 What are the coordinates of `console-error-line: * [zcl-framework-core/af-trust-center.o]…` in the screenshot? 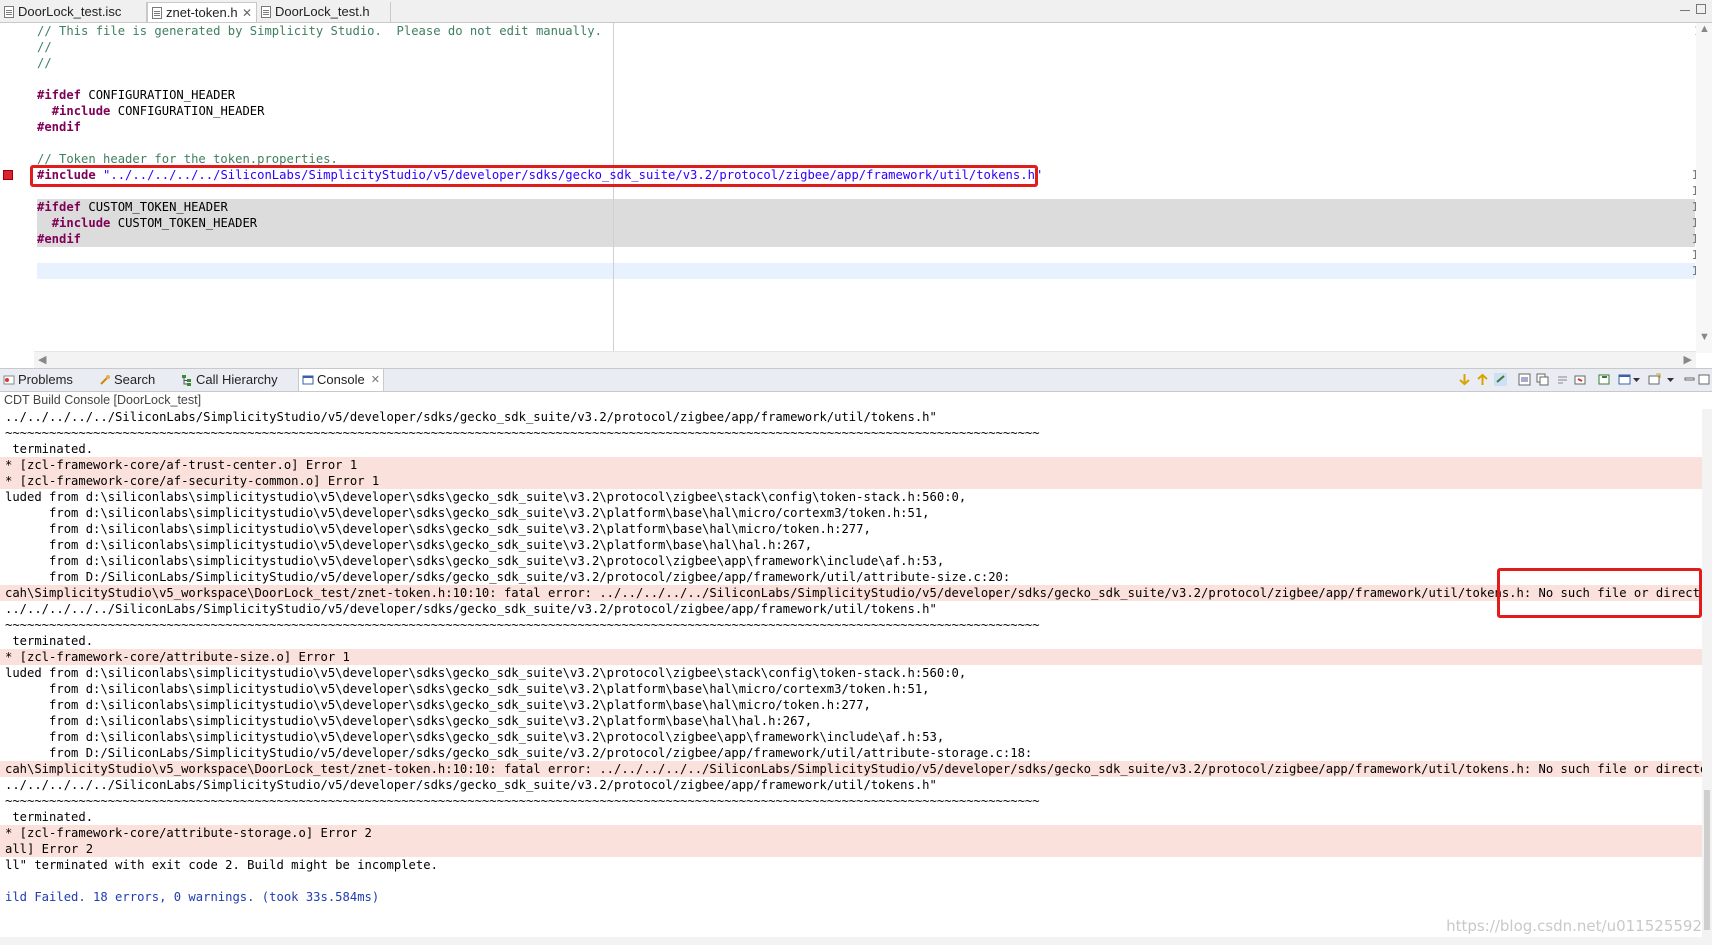 It's located at (851, 465).